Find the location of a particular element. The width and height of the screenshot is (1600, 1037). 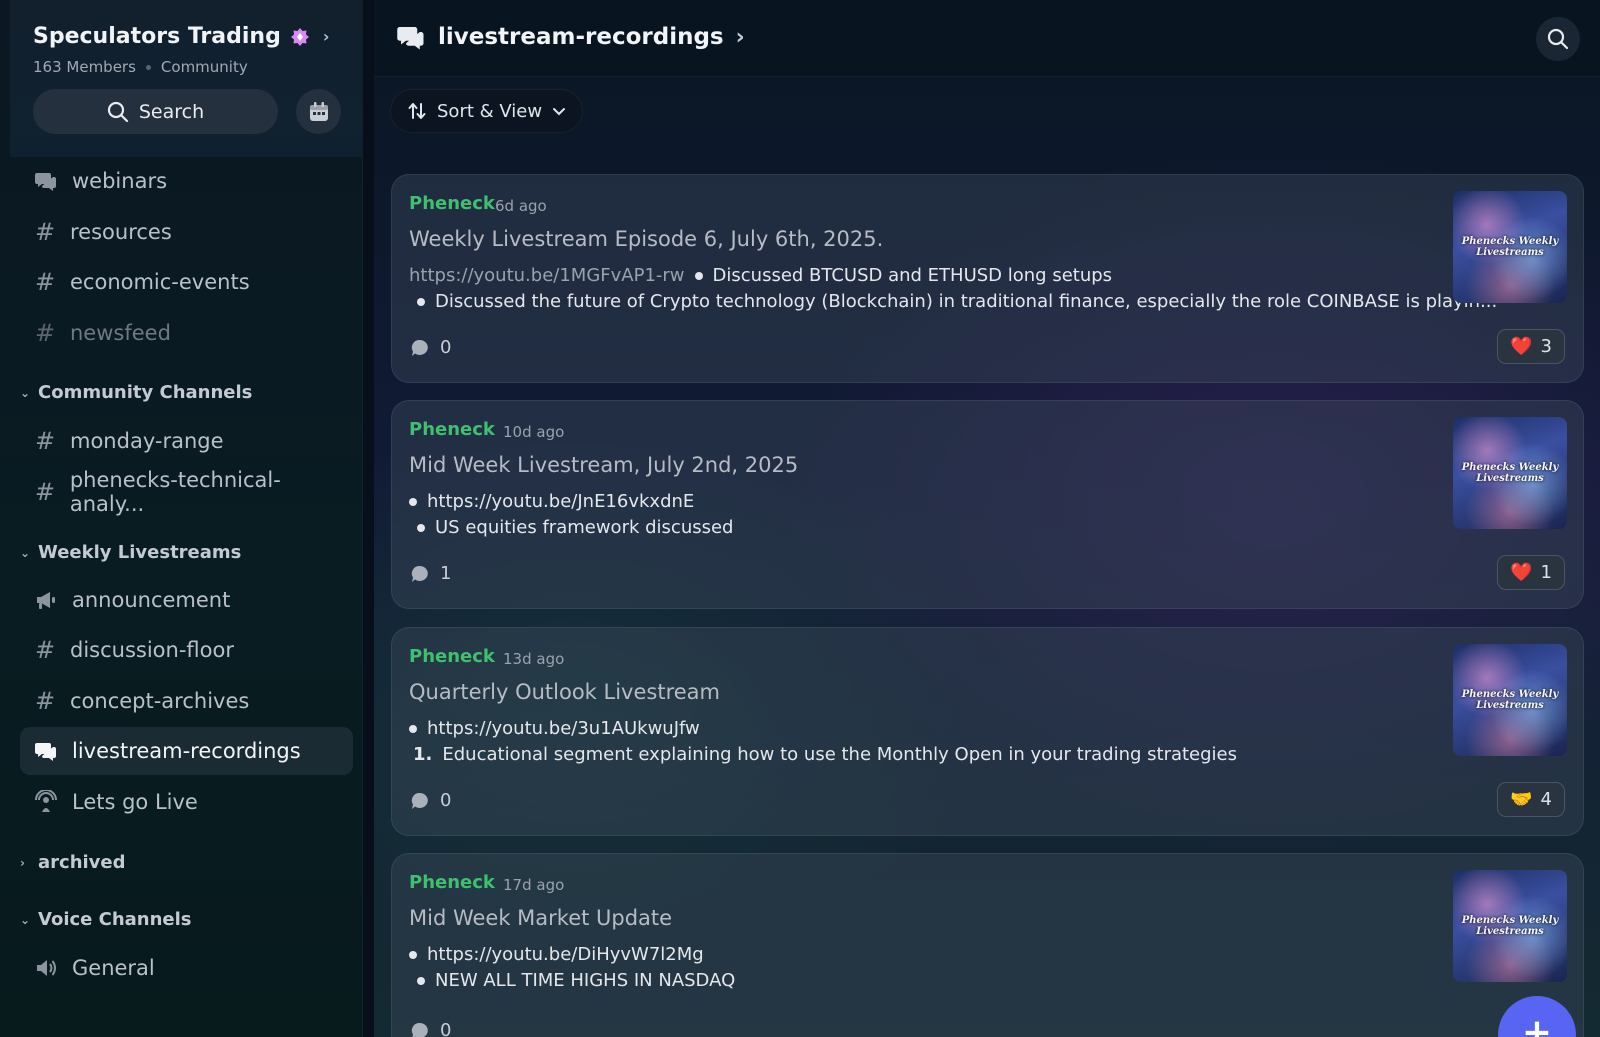

channel-discussion-floor: # discussion-floor is located at coordinates (186, 650).